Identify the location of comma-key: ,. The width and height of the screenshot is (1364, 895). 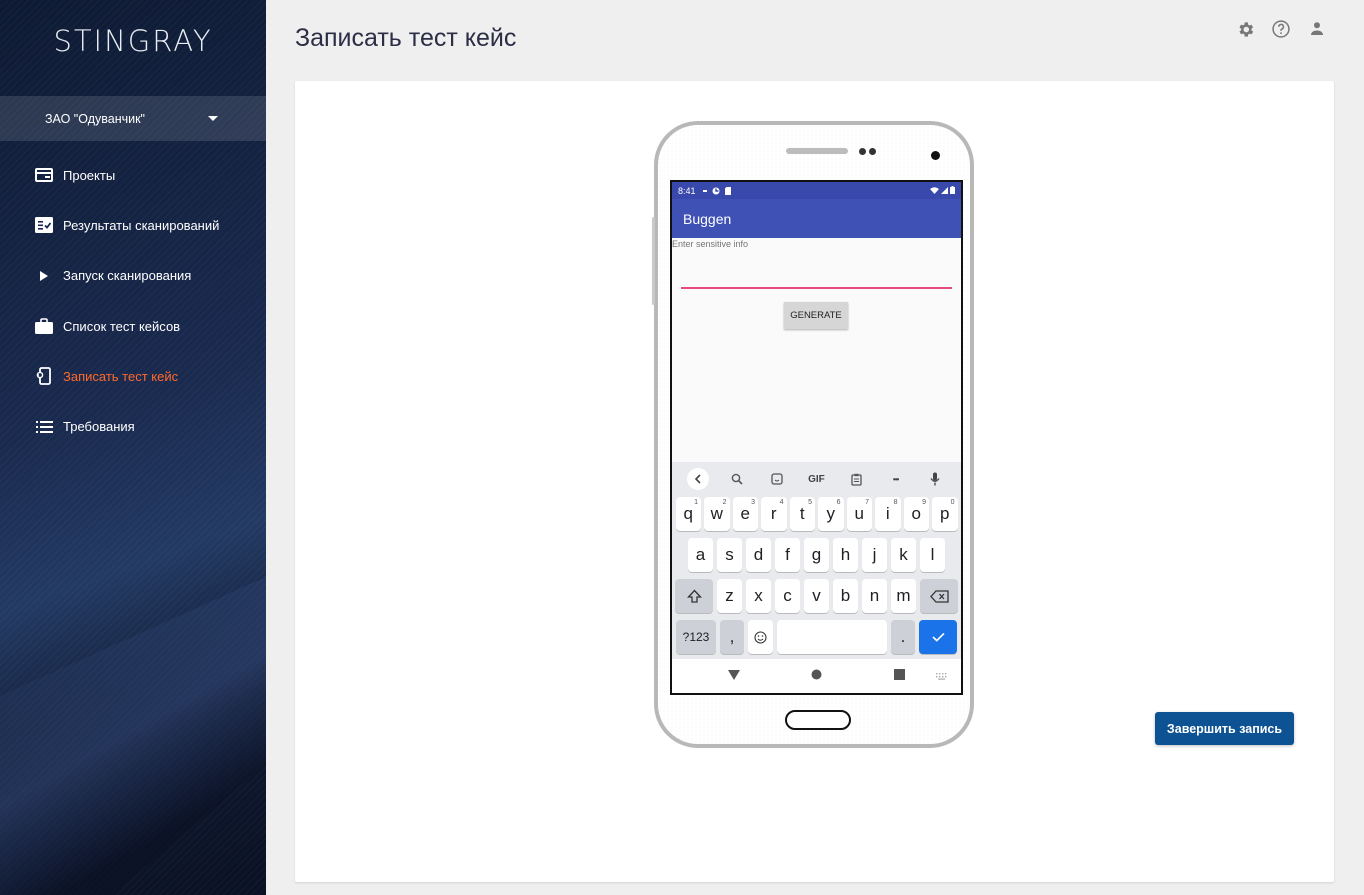
(732, 637).